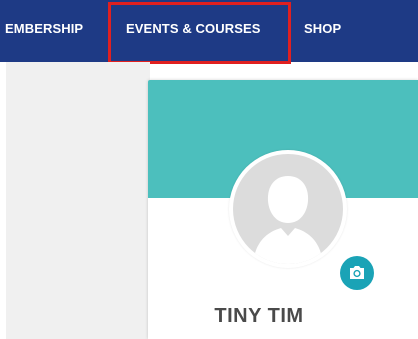 This screenshot has height=339, width=418. What do you see at coordinates (259, 316) in the screenshot?
I see `profile-name: TINY TIM` at bounding box center [259, 316].